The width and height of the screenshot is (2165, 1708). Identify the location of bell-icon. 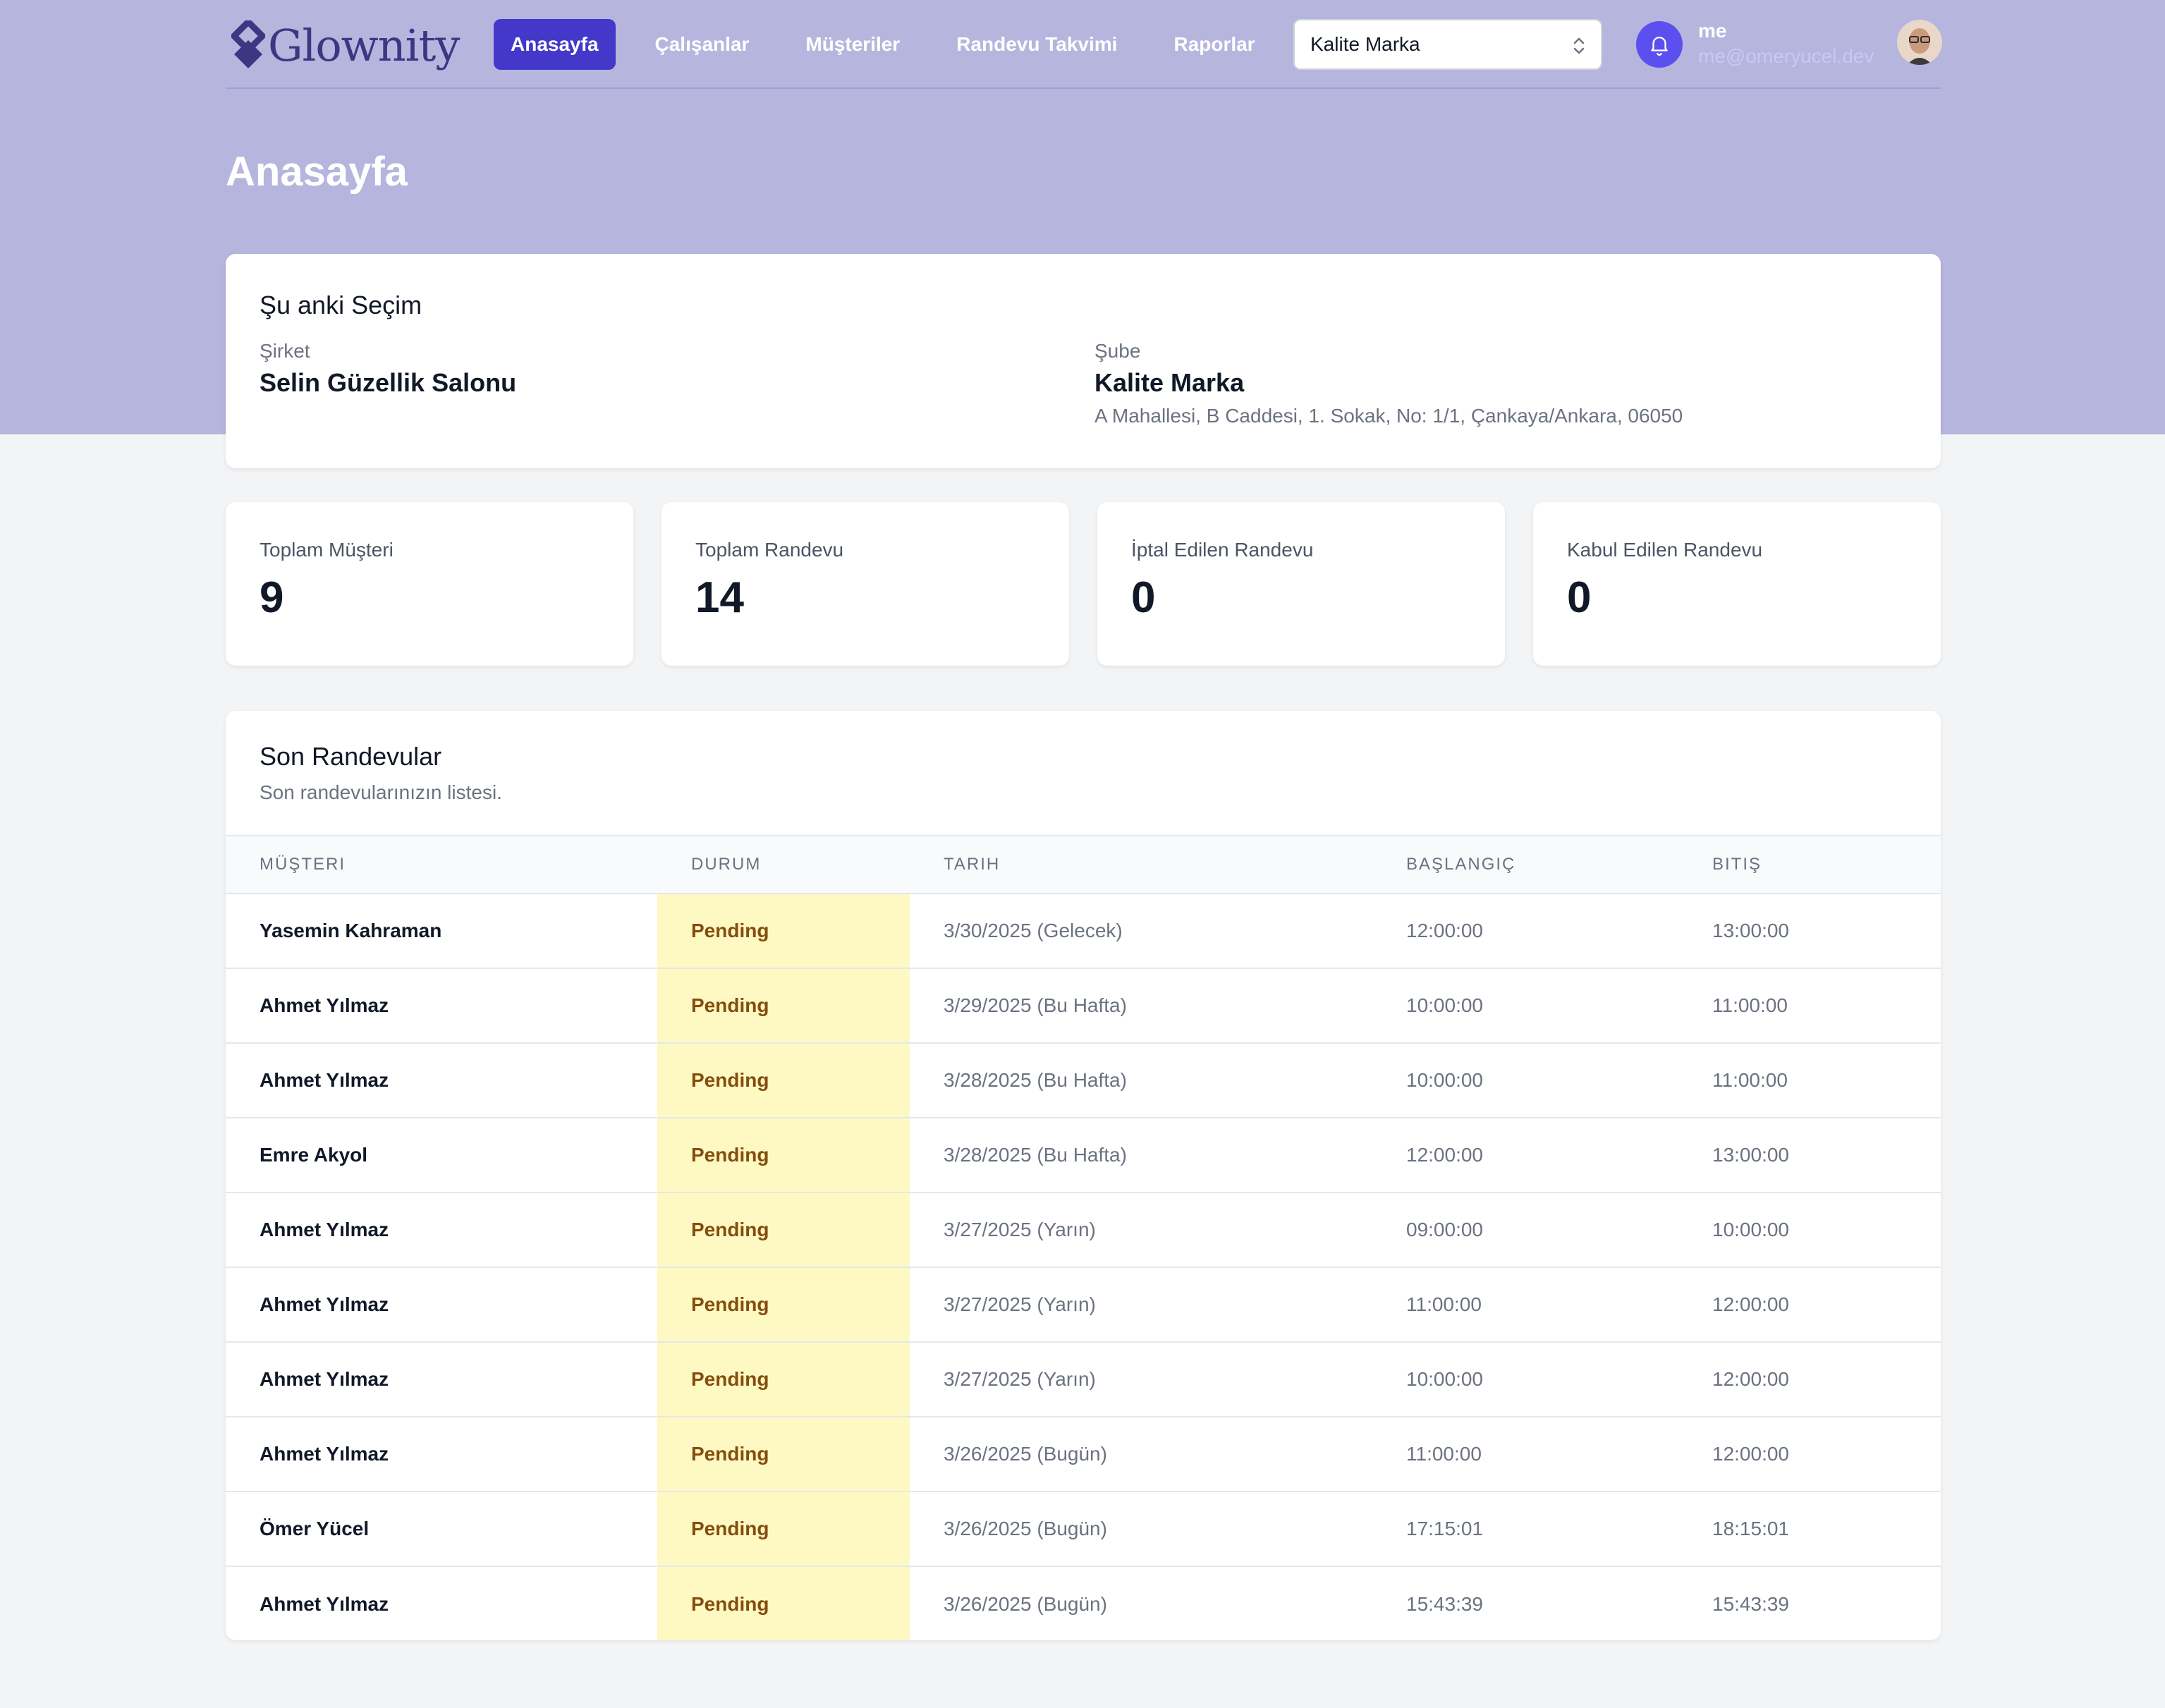
(1659, 46).